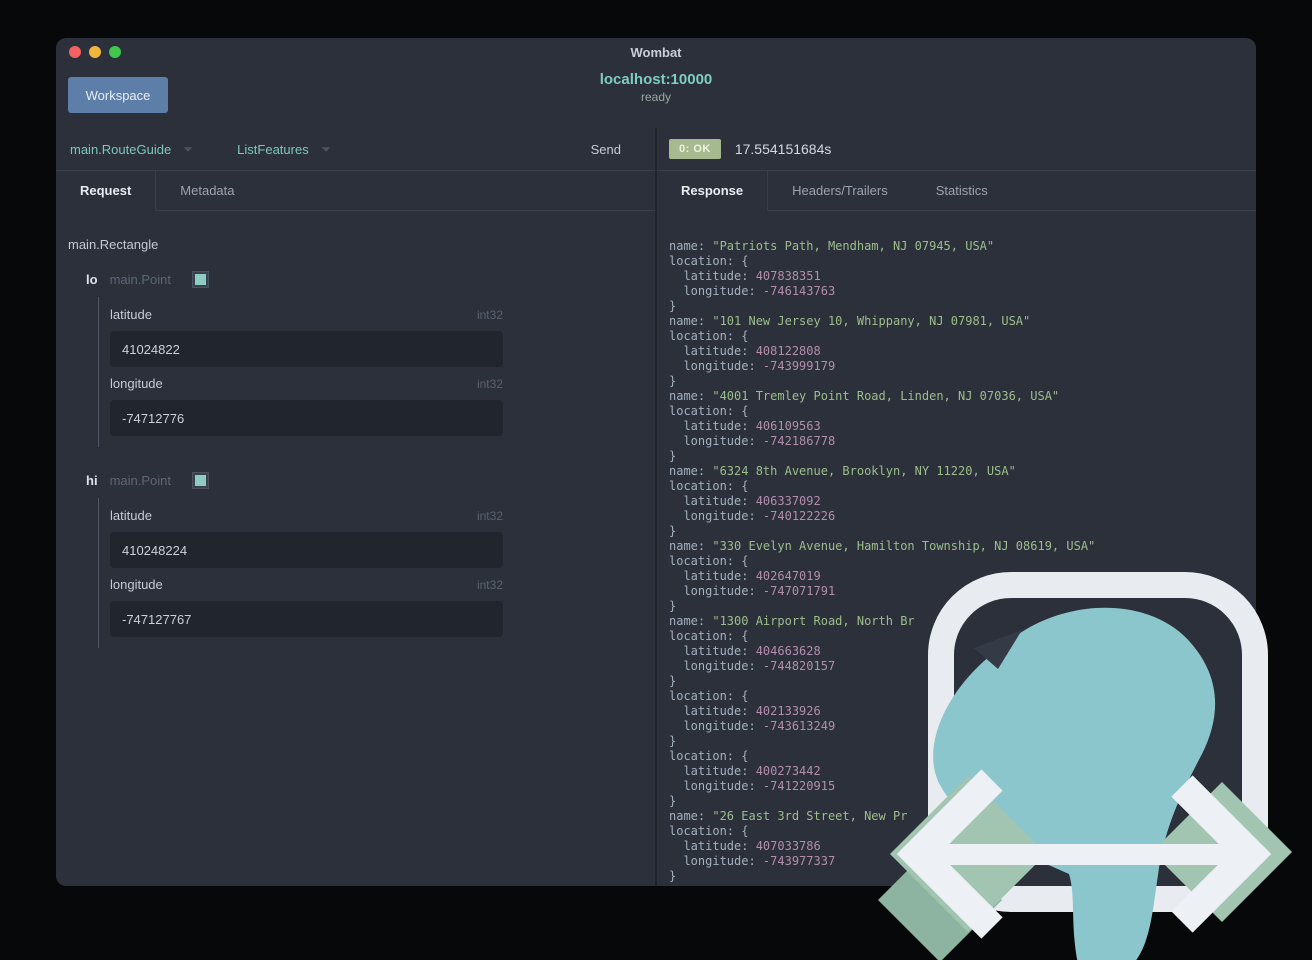 This screenshot has height=960, width=1312. What do you see at coordinates (306, 383) in the screenshot?
I see `field-label-row: longitude int32` at bounding box center [306, 383].